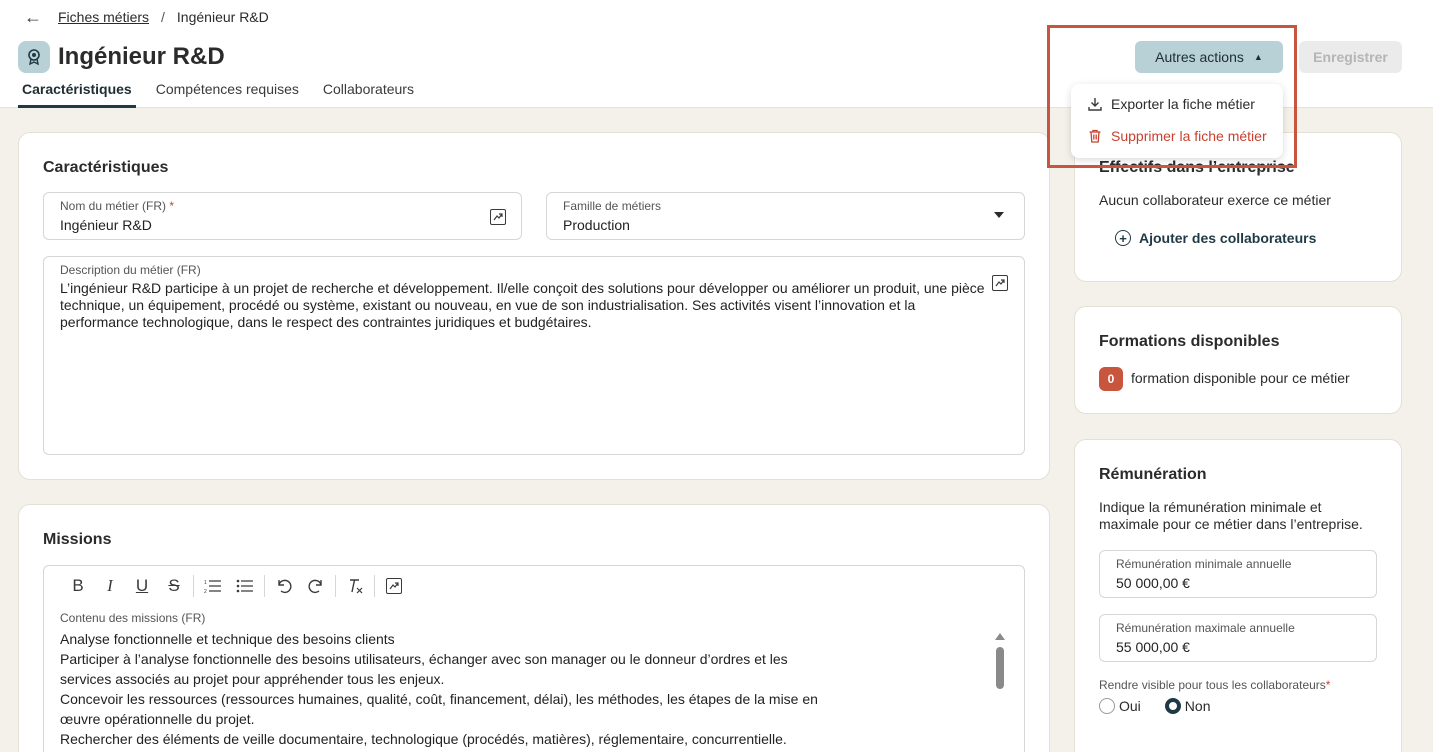  I want to click on underline-button: U, so click(142, 586).